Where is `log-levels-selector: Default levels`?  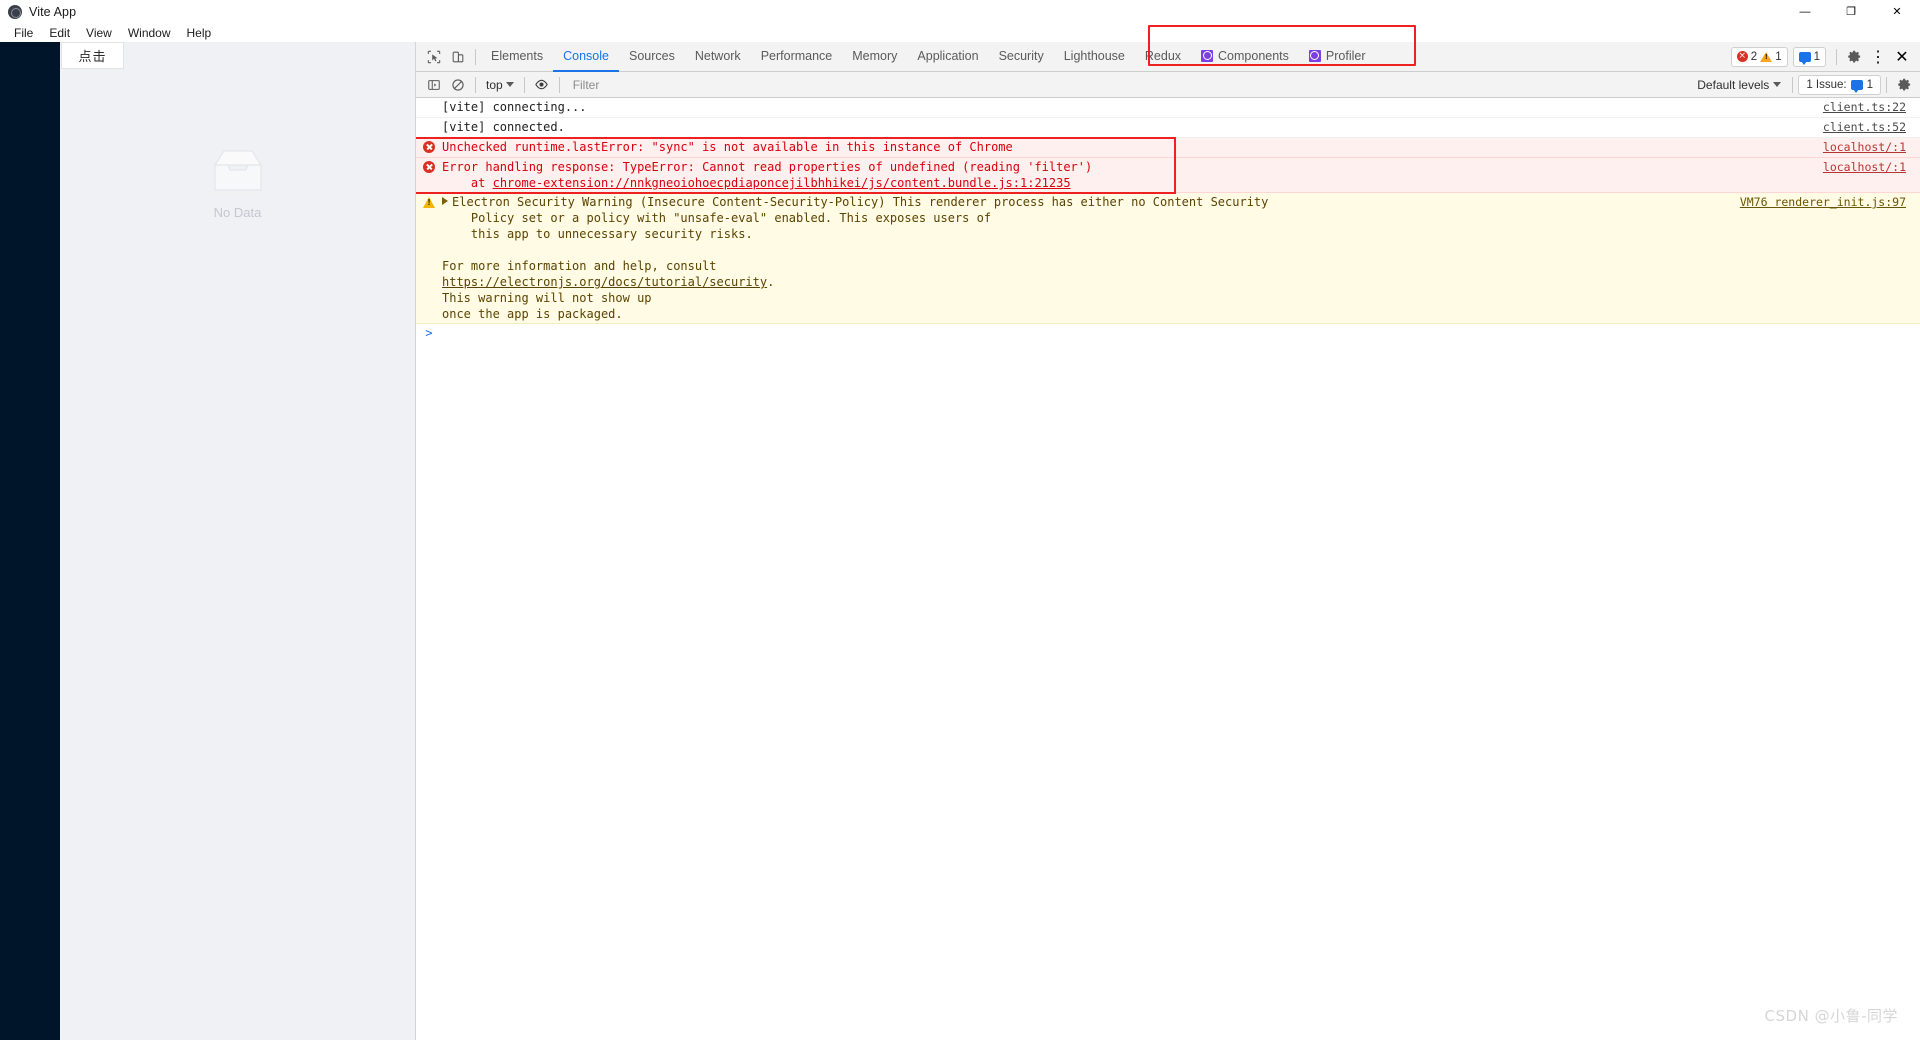
log-levels-selector: Default levels is located at coordinates (1739, 85).